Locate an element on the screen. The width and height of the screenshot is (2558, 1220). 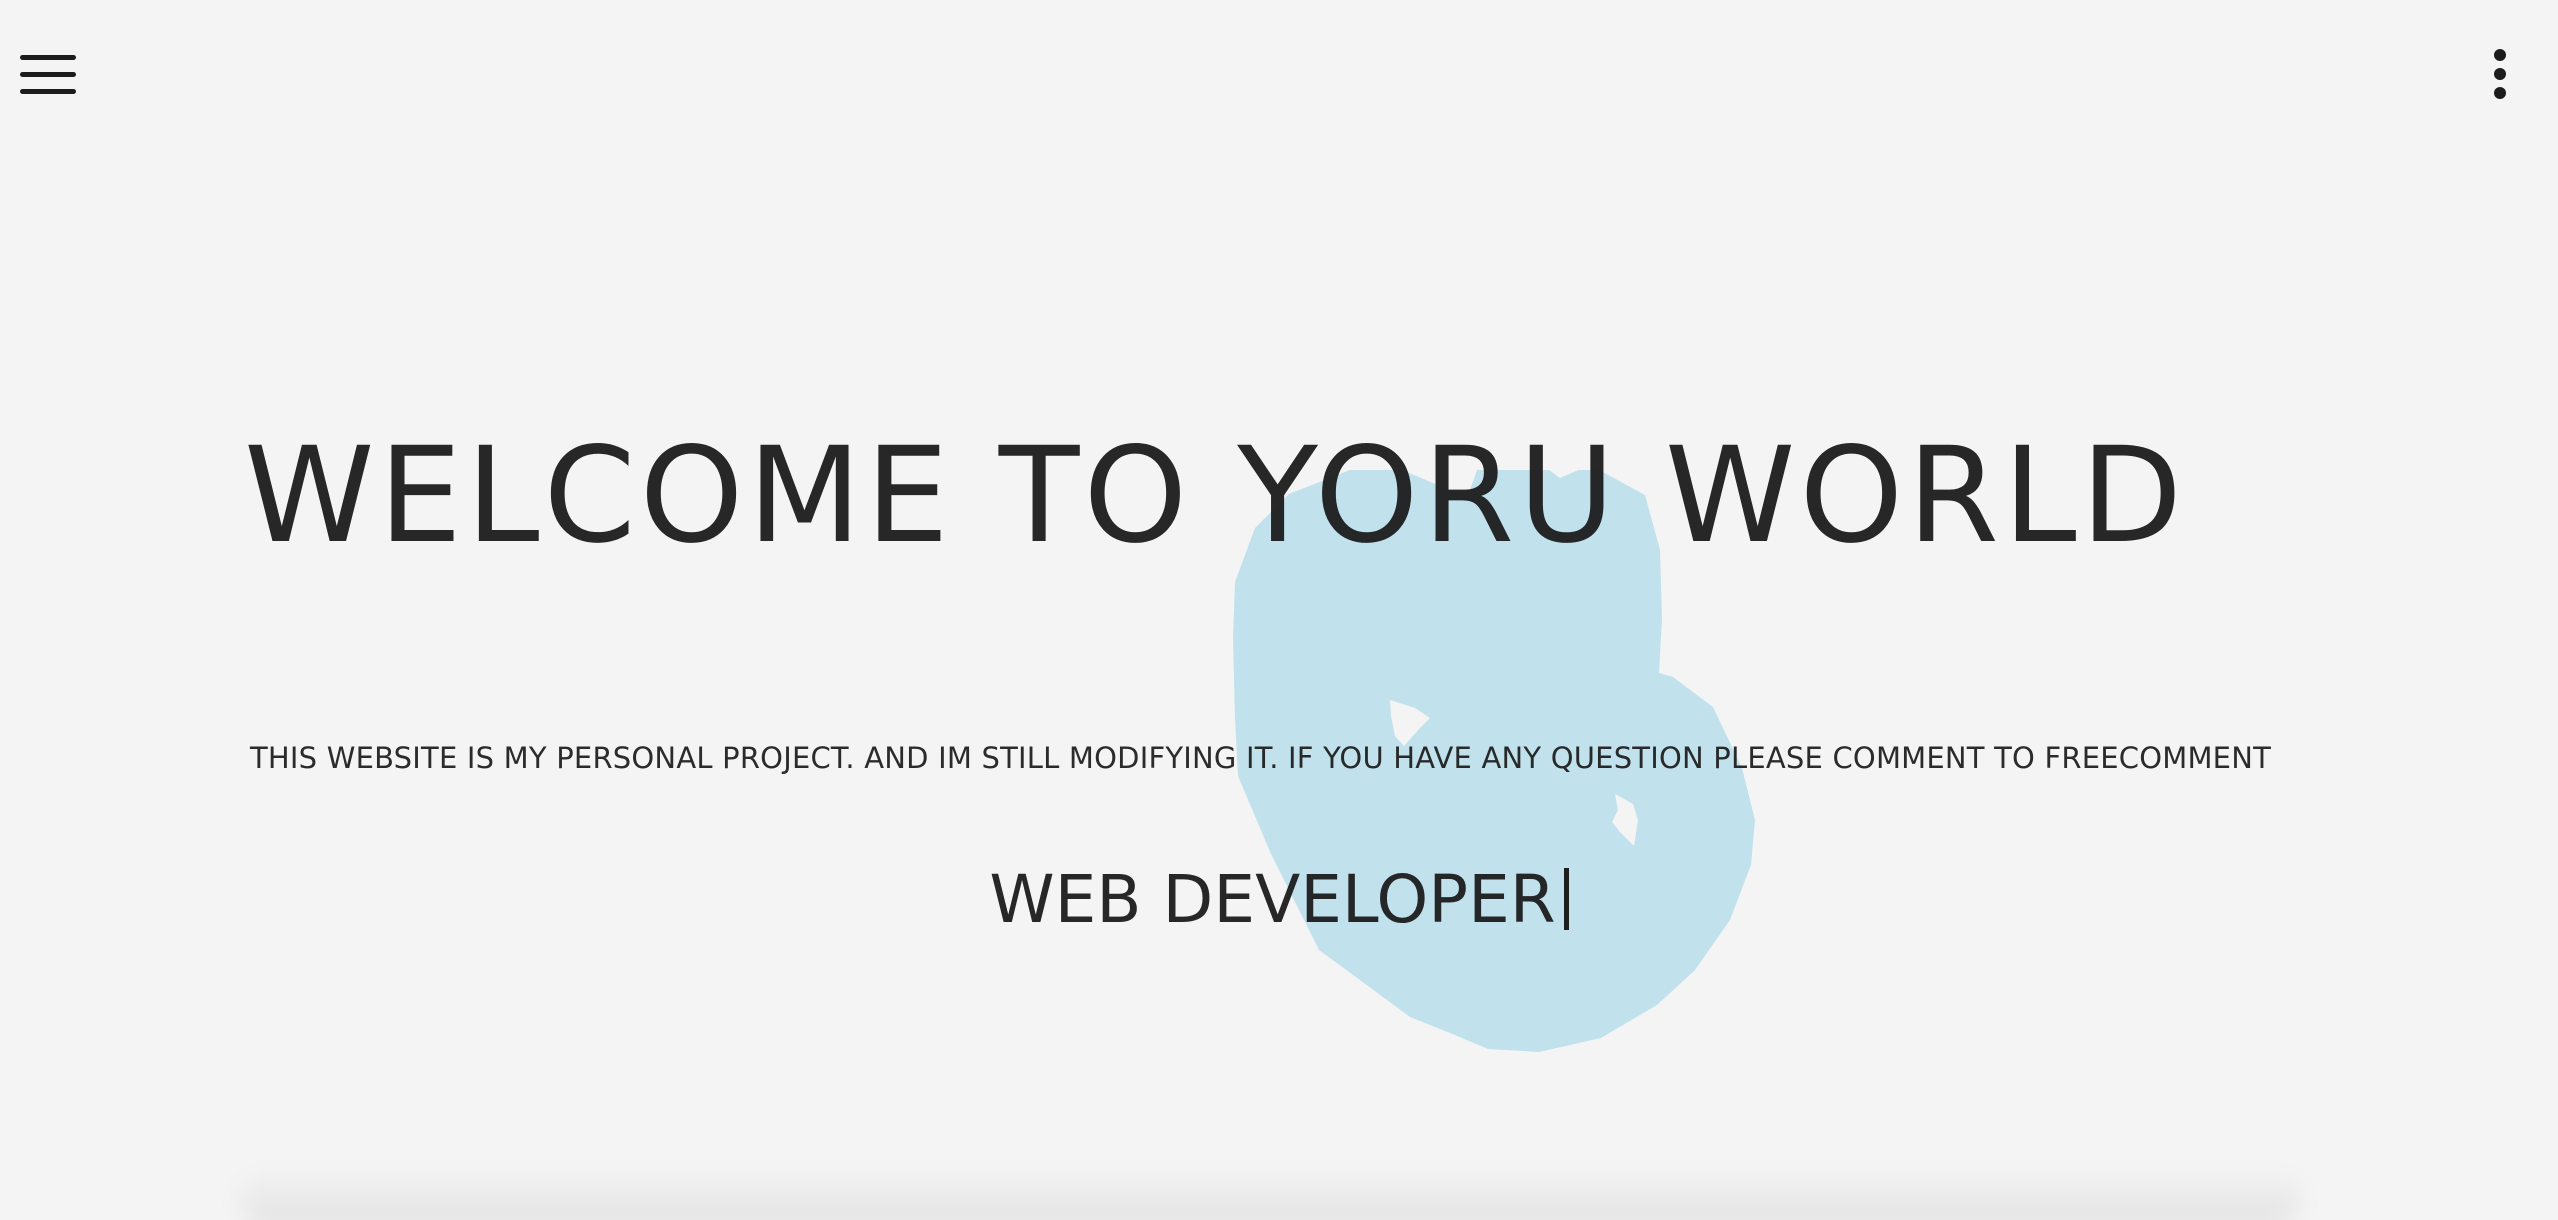
hero-title: WELCOME TO YORU WORLD is located at coordinates (1215, 496).